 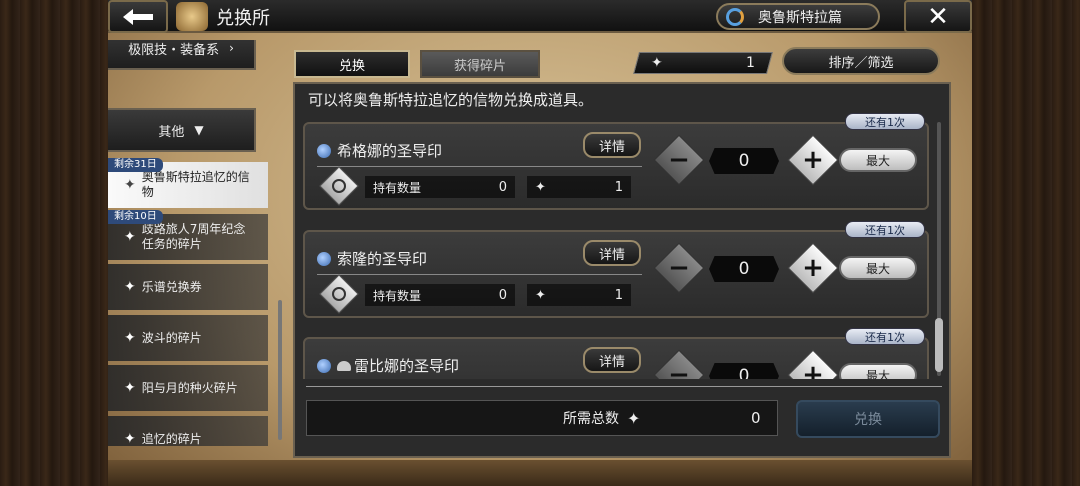 I want to click on total-value: 0, so click(x=756, y=418).